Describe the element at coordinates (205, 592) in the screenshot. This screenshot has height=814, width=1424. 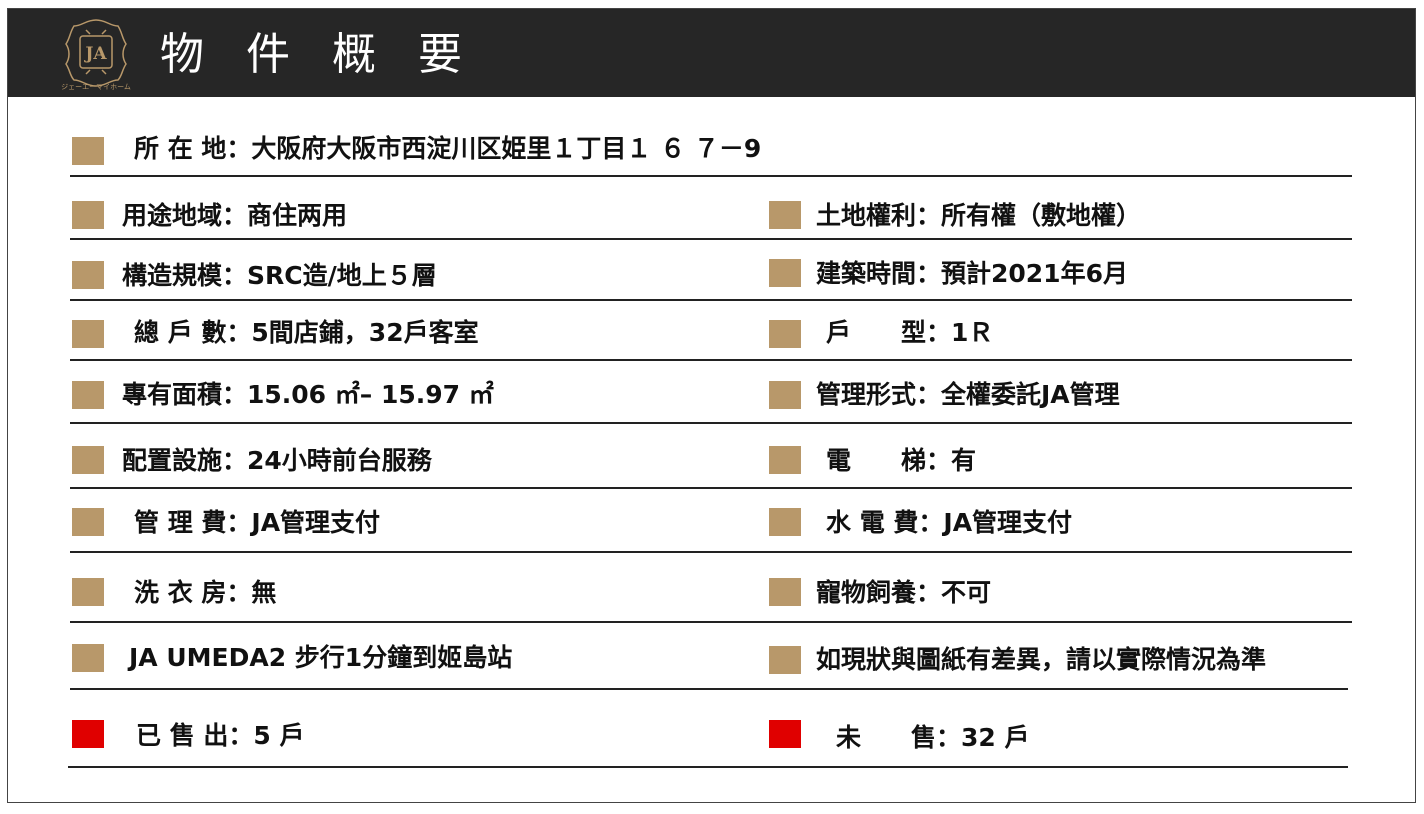
I see `field-laundry: 洗 衣 房：無` at that location.